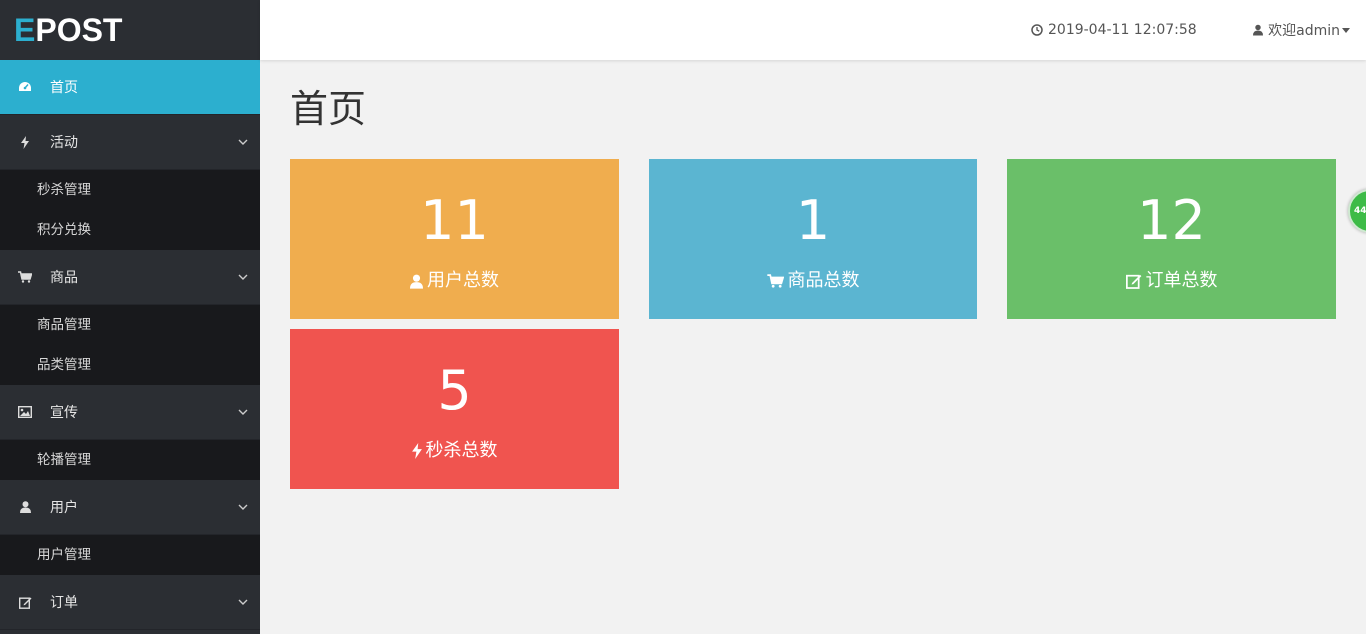 This screenshot has width=1366, height=634. What do you see at coordinates (1037, 30) in the screenshot?
I see `clock-icon` at bounding box center [1037, 30].